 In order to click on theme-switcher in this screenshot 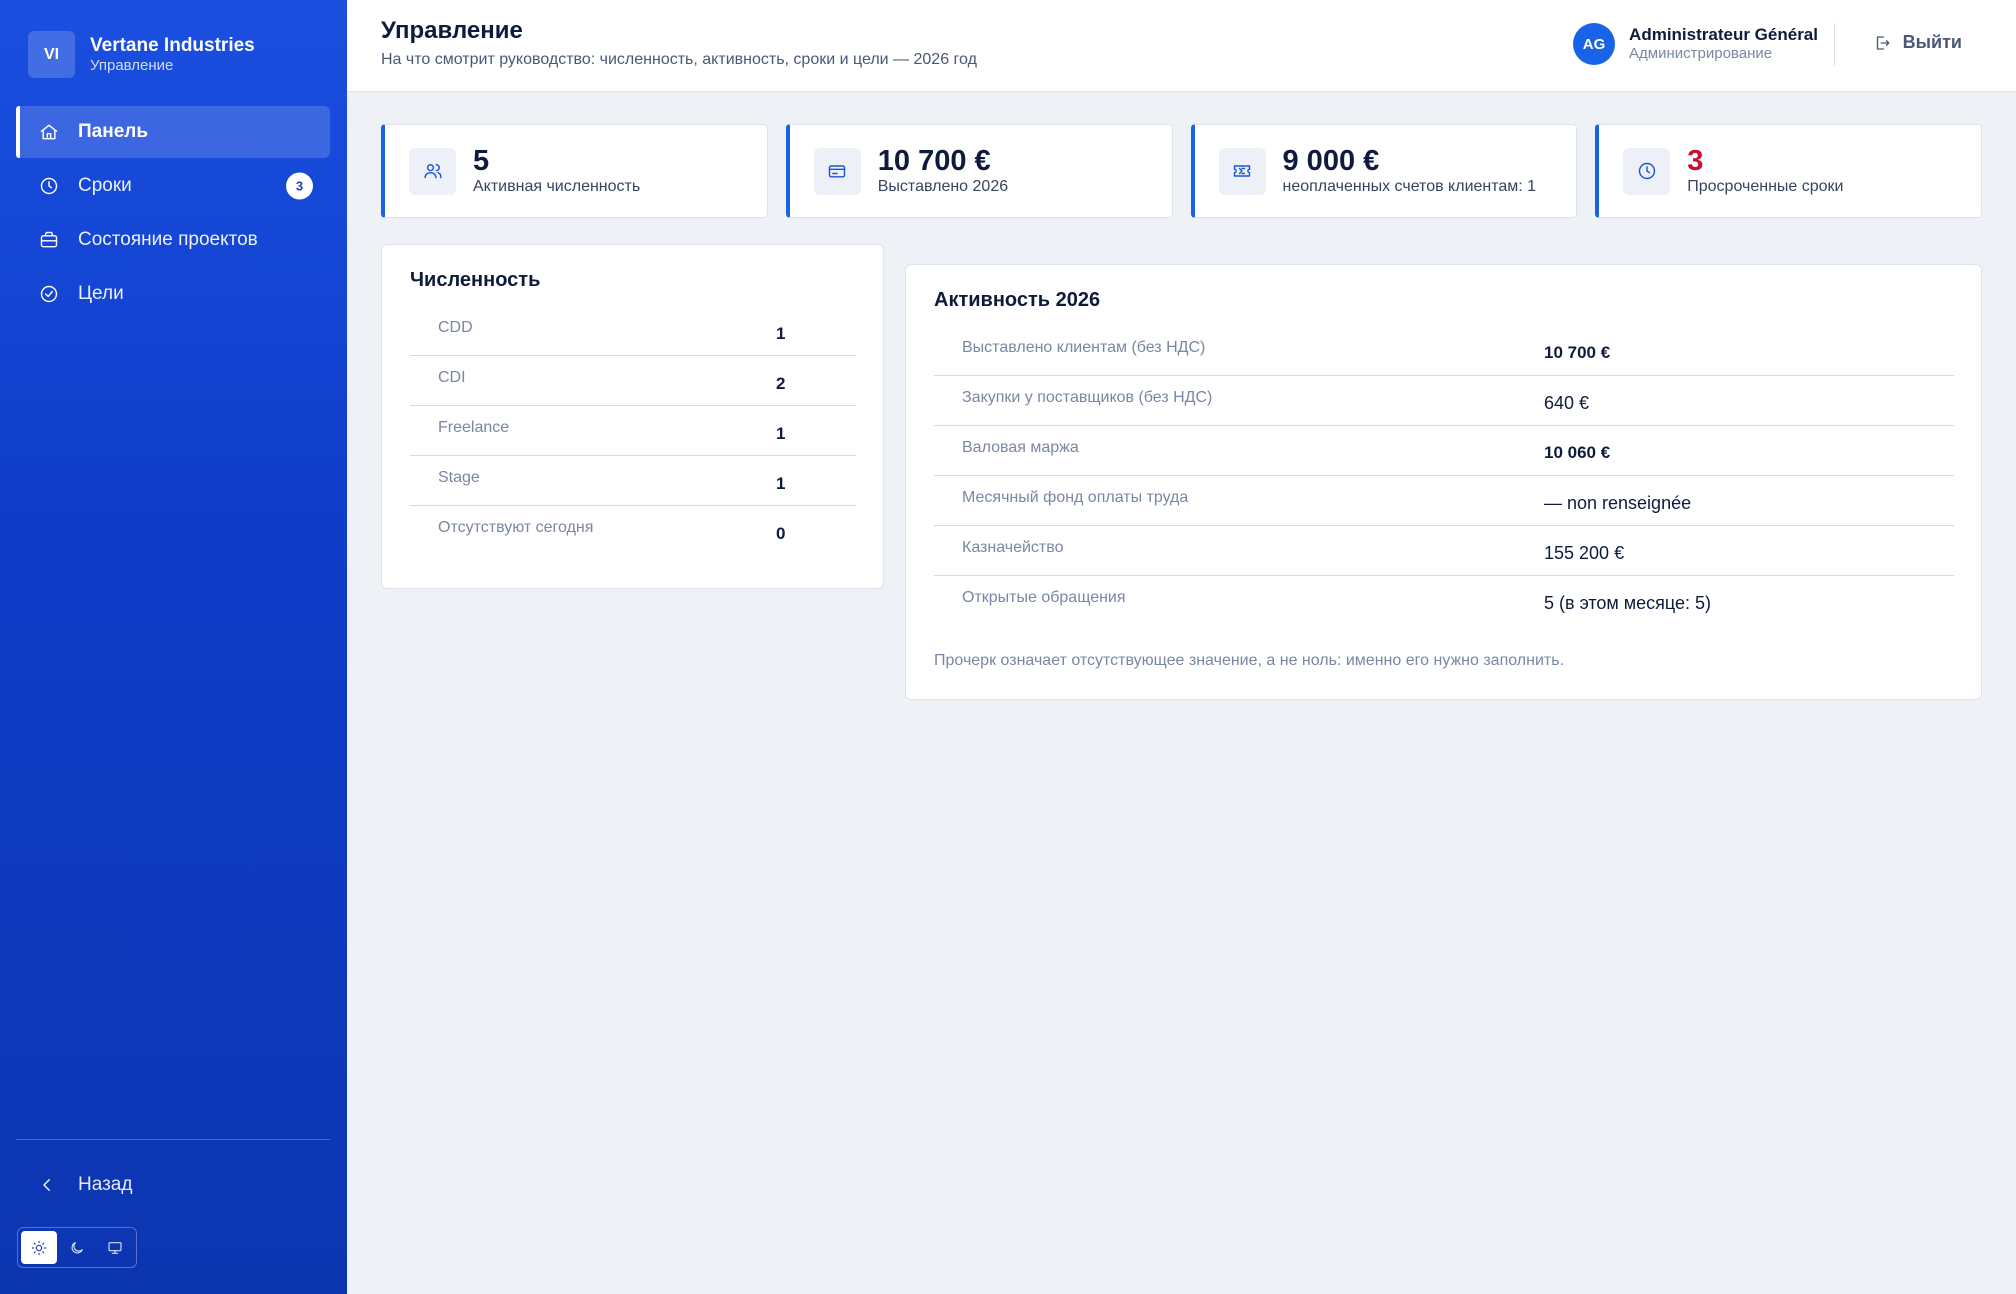, I will do `click(77, 1247)`.